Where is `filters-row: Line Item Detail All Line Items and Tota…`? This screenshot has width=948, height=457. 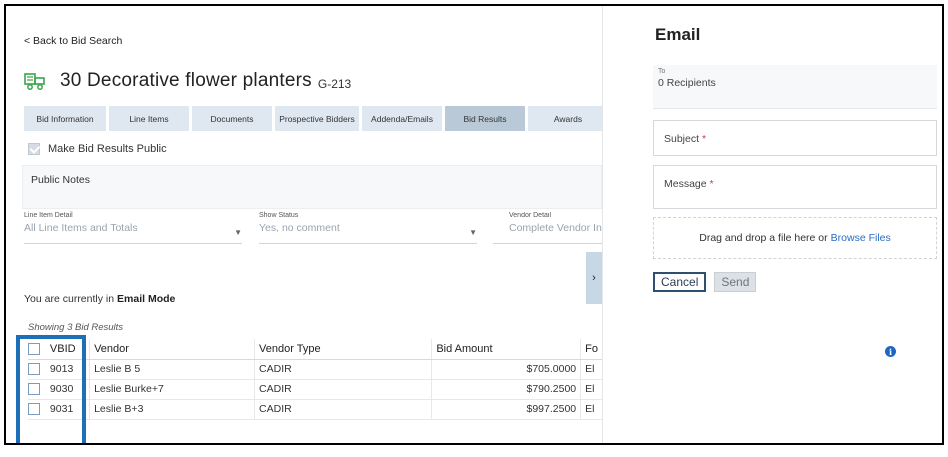
filters-row: Line Item Detail All Line Items and Tota… is located at coordinates (313, 230).